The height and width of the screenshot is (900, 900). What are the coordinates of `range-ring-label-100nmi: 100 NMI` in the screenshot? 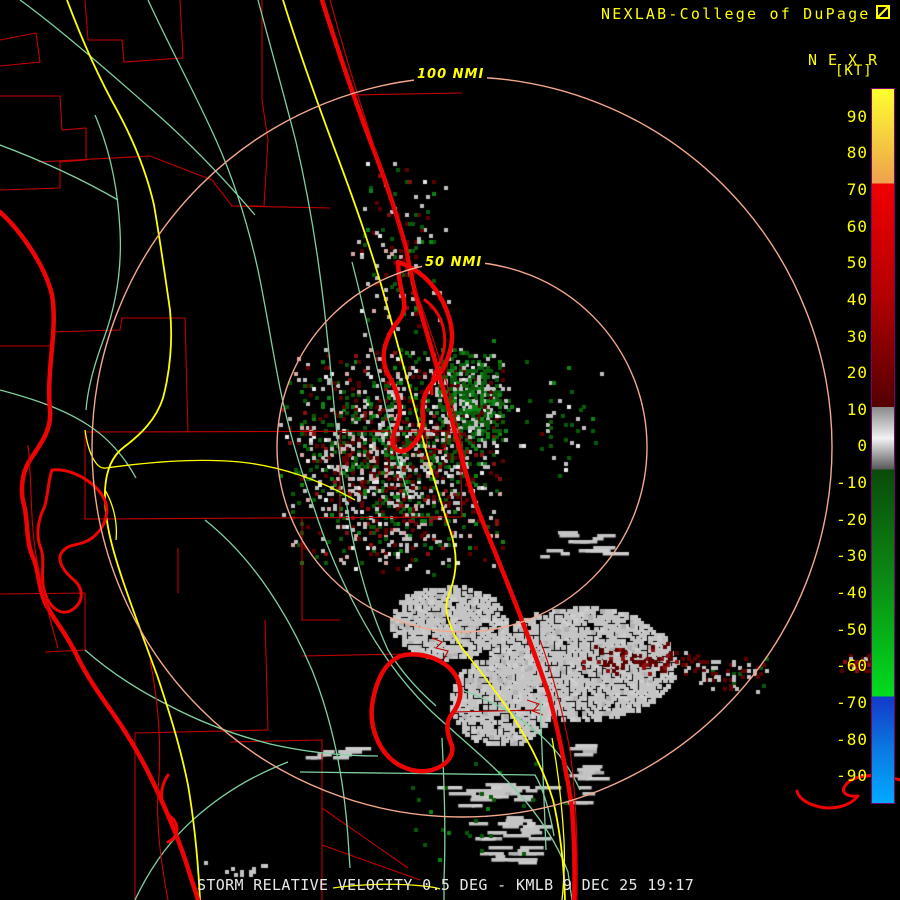 It's located at (451, 74).